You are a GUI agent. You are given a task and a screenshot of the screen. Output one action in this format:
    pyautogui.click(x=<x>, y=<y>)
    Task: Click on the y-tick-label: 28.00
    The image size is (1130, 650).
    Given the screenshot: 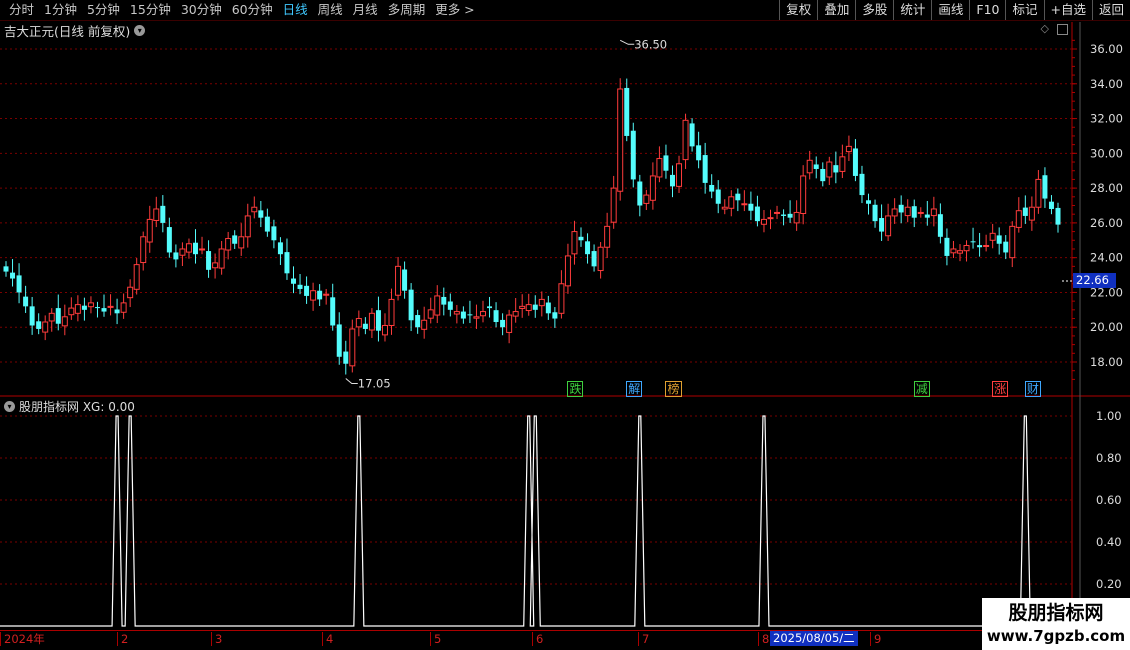 What is the action you would take?
    pyautogui.click(x=1106, y=188)
    